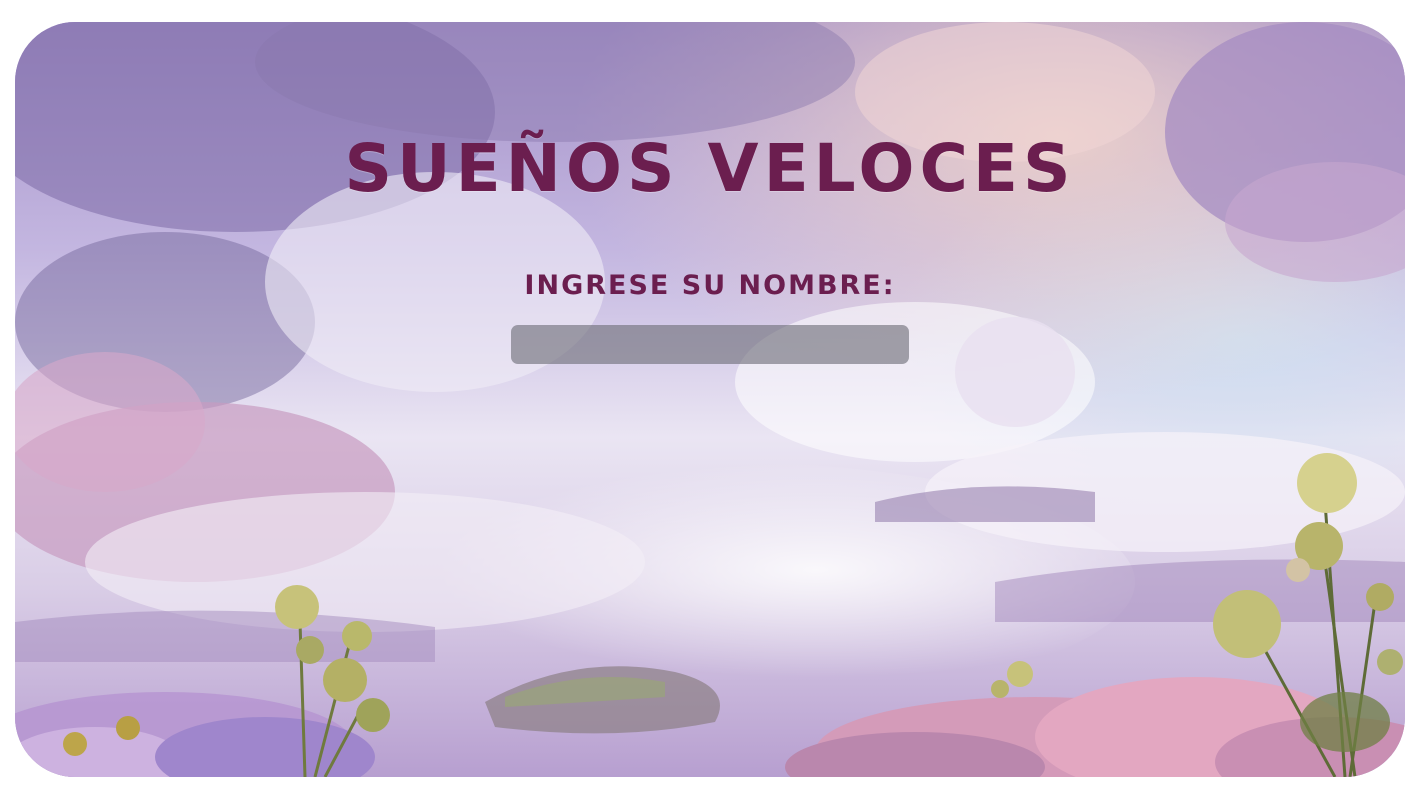 The height and width of the screenshot is (805, 1420). What do you see at coordinates (710, 285) in the screenshot?
I see `name-prompt-label: INGRESE SU NOMBRE:` at bounding box center [710, 285].